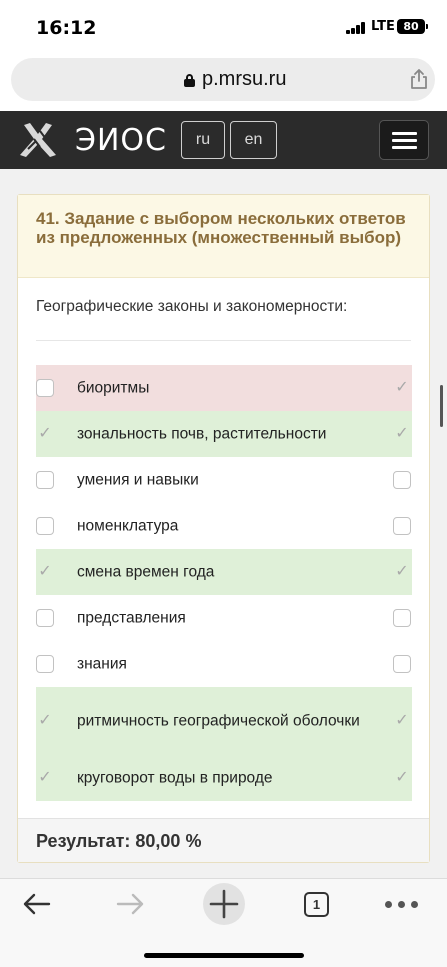 This screenshot has width=447, height=967. I want to click on network-label: LTE, so click(383, 26).